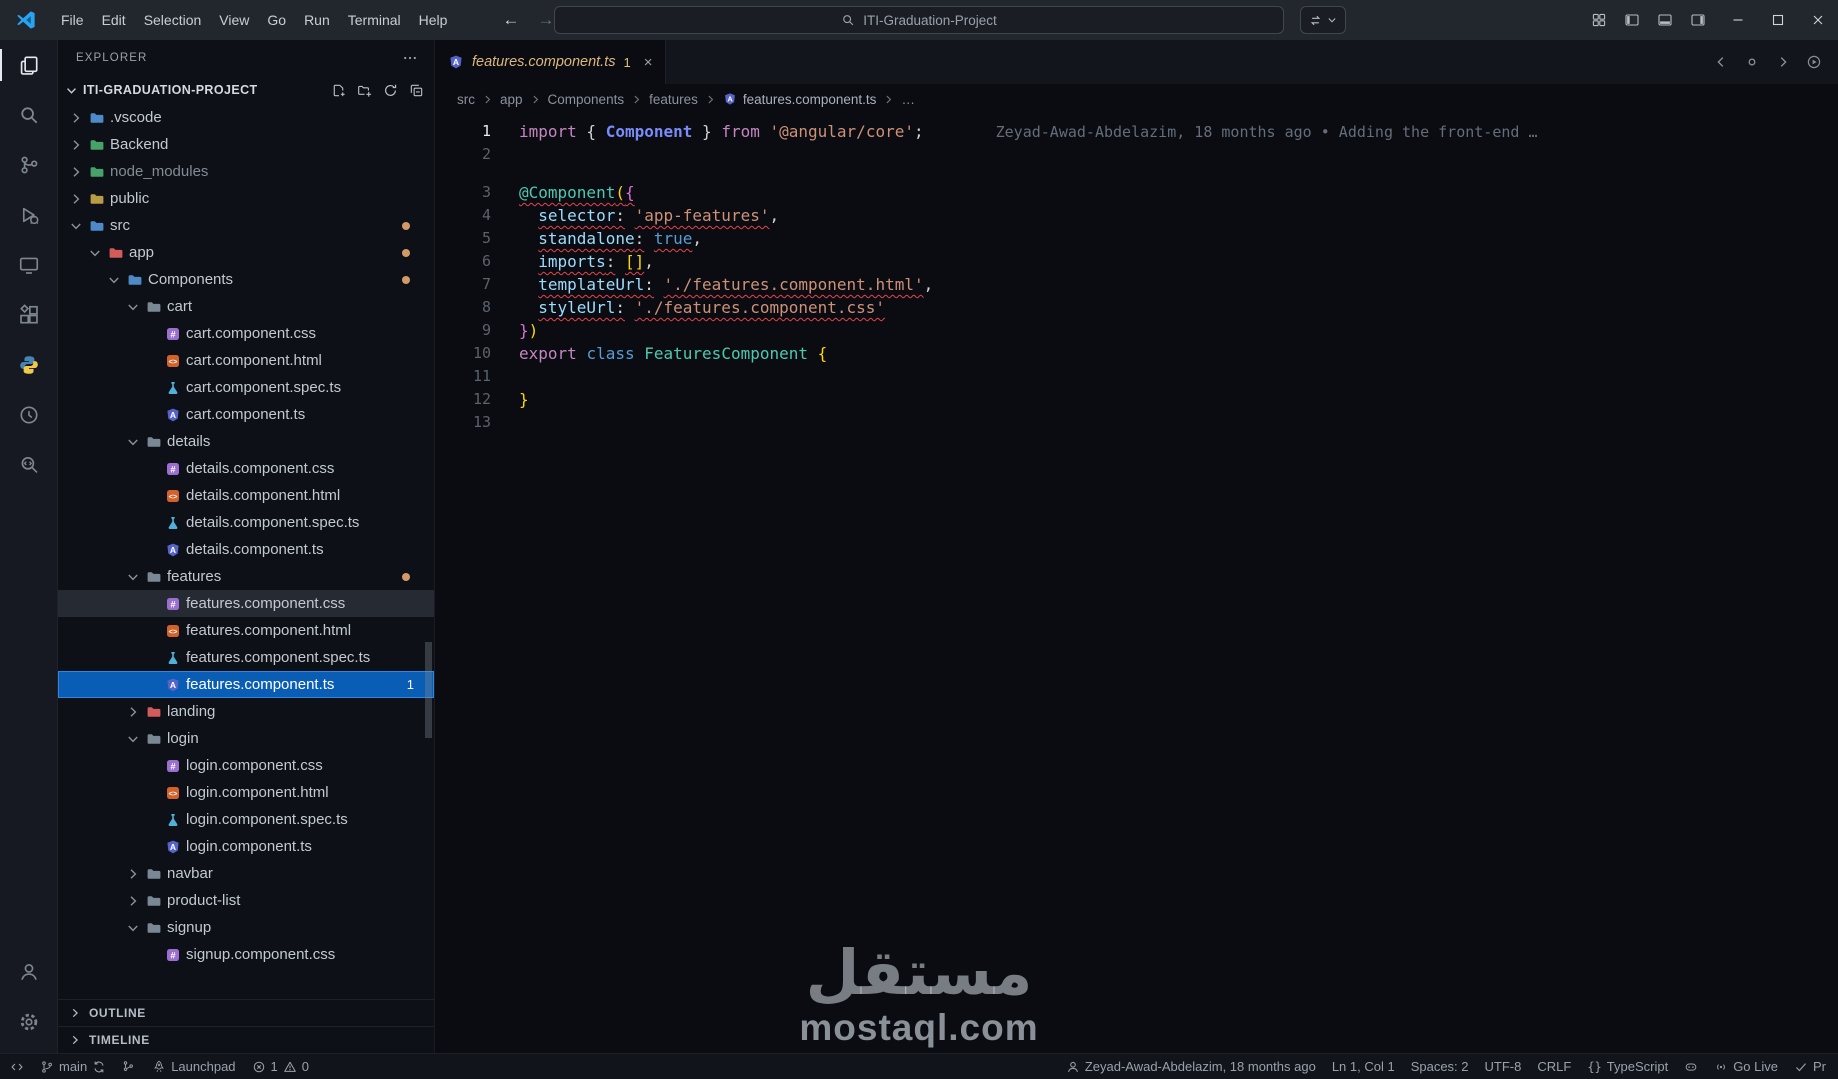 The height and width of the screenshot is (1079, 1838). Describe the element at coordinates (410, 58) in the screenshot. I see `more-actions-icon` at that location.